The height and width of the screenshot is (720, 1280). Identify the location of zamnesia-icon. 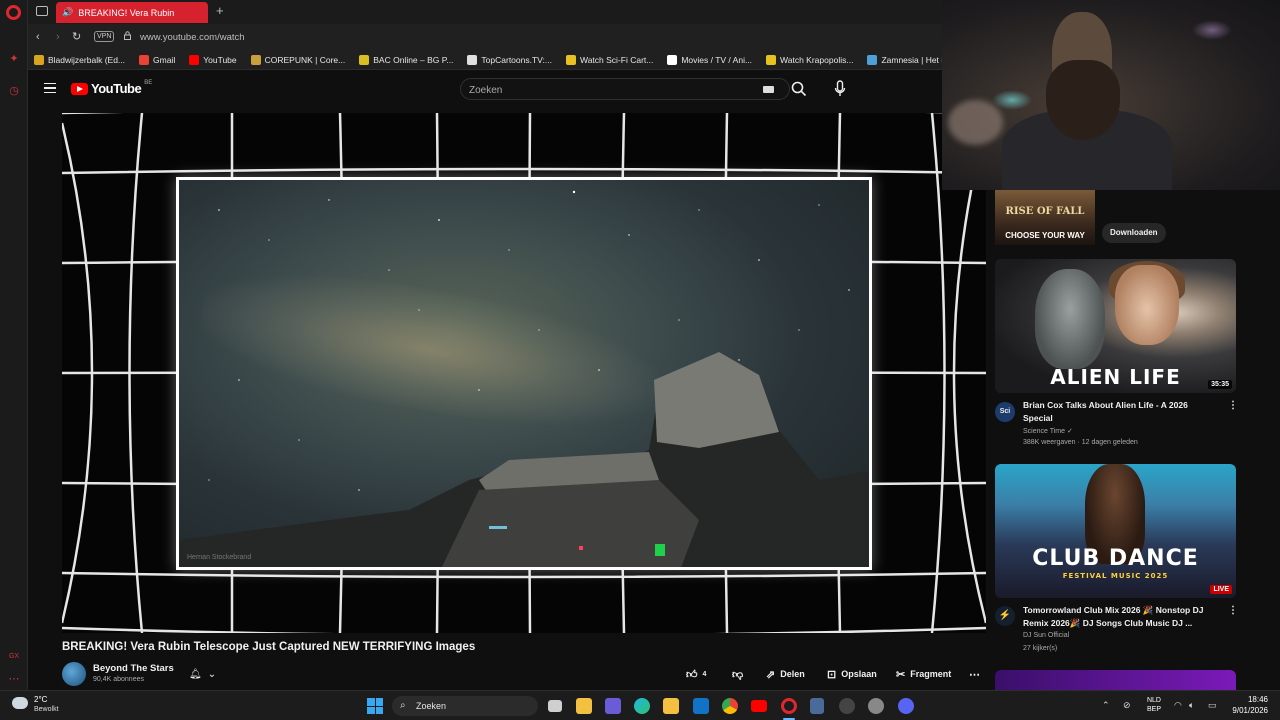
(872, 59).